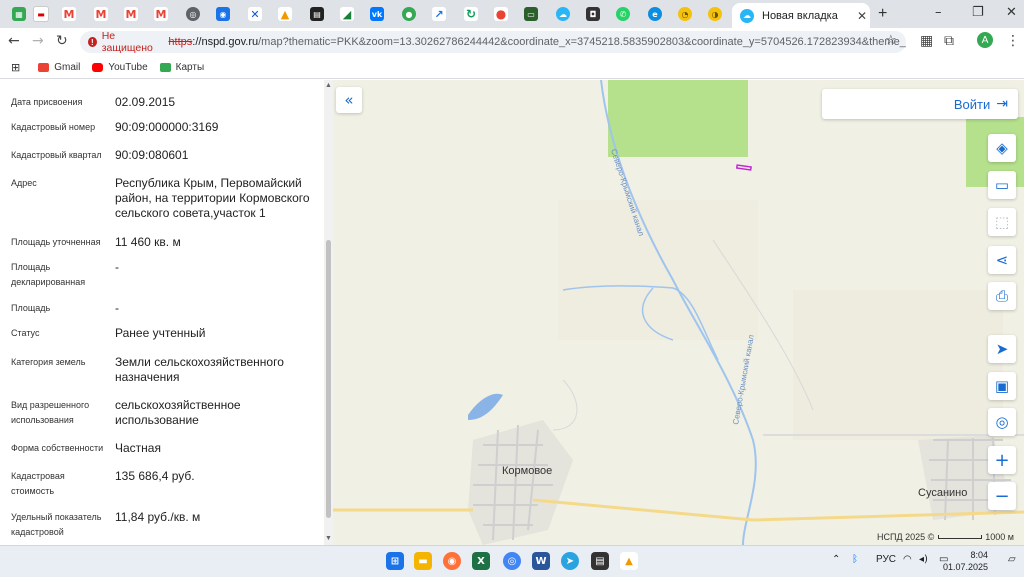  Describe the element at coordinates (120, 67) in the screenshot. I see `bookmark-youtube: YouTube` at that location.